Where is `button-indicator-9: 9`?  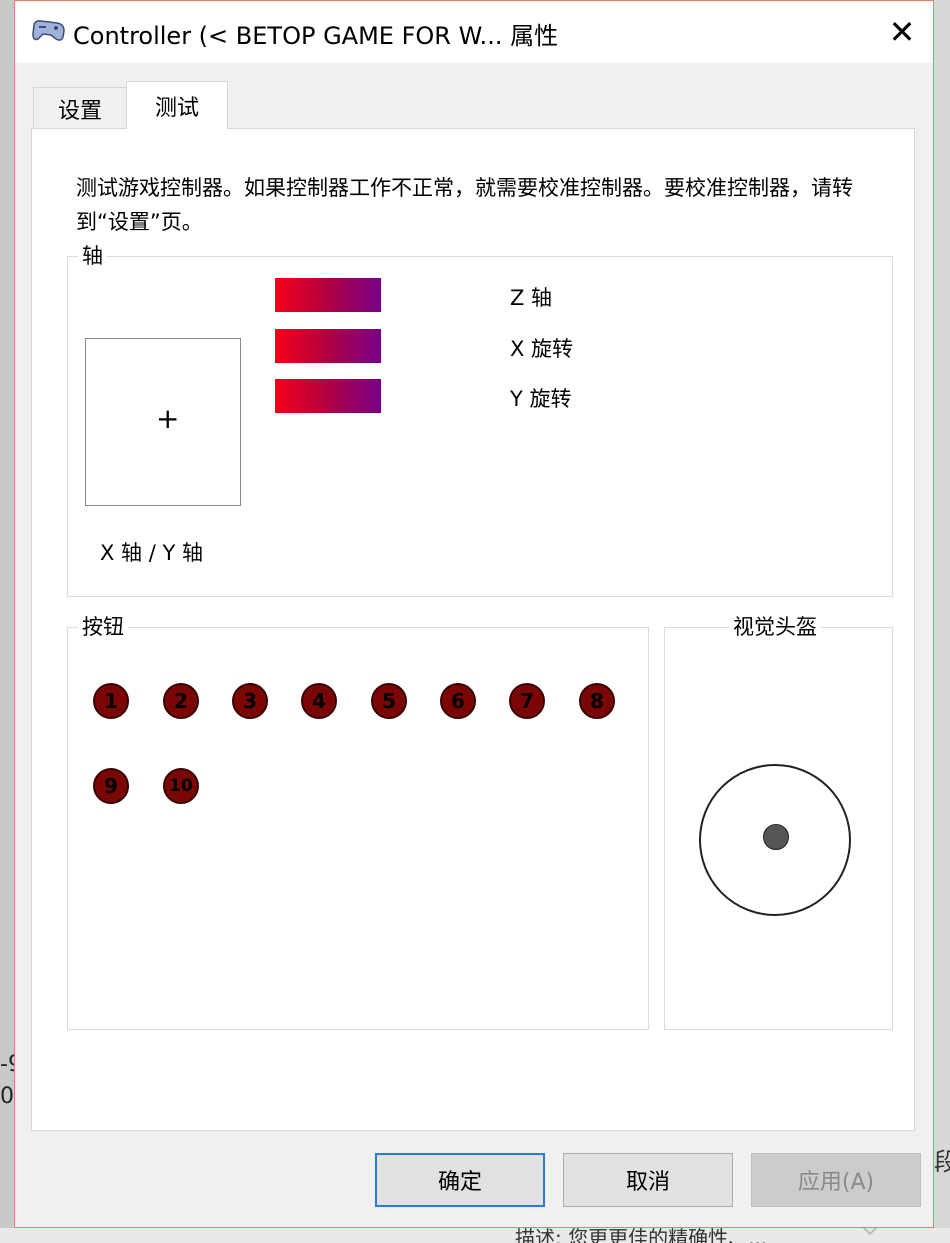 button-indicator-9: 9 is located at coordinates (111, 786).